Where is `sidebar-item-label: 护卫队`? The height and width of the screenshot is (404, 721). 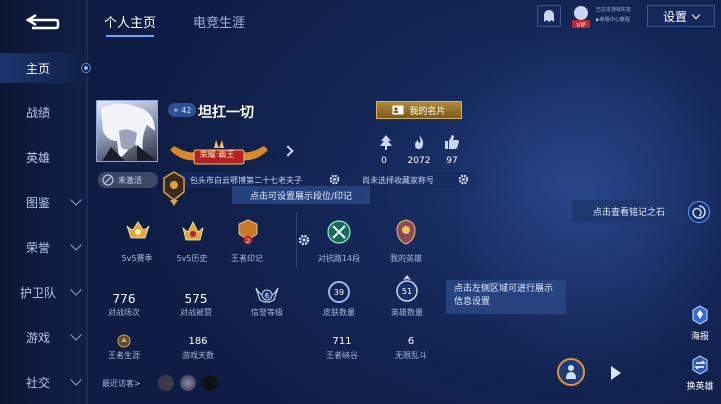 sidebar-item-label: 护卫队 is located at coordinates (38, 292).